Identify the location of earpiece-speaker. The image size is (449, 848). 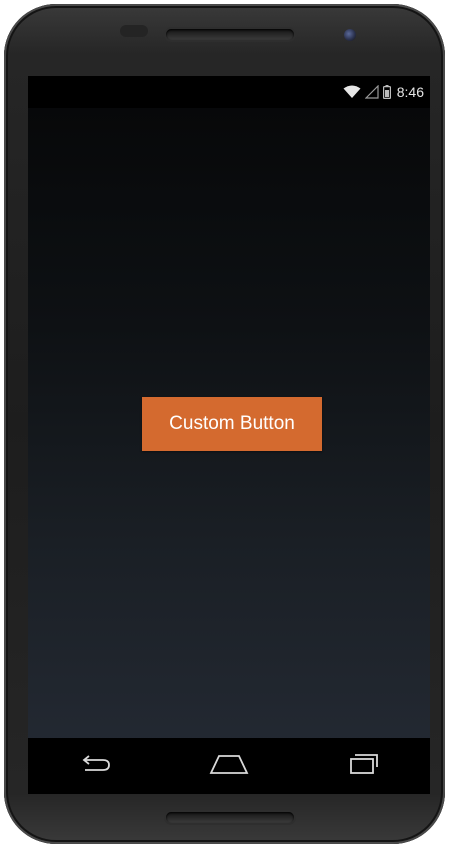
(230, 34).